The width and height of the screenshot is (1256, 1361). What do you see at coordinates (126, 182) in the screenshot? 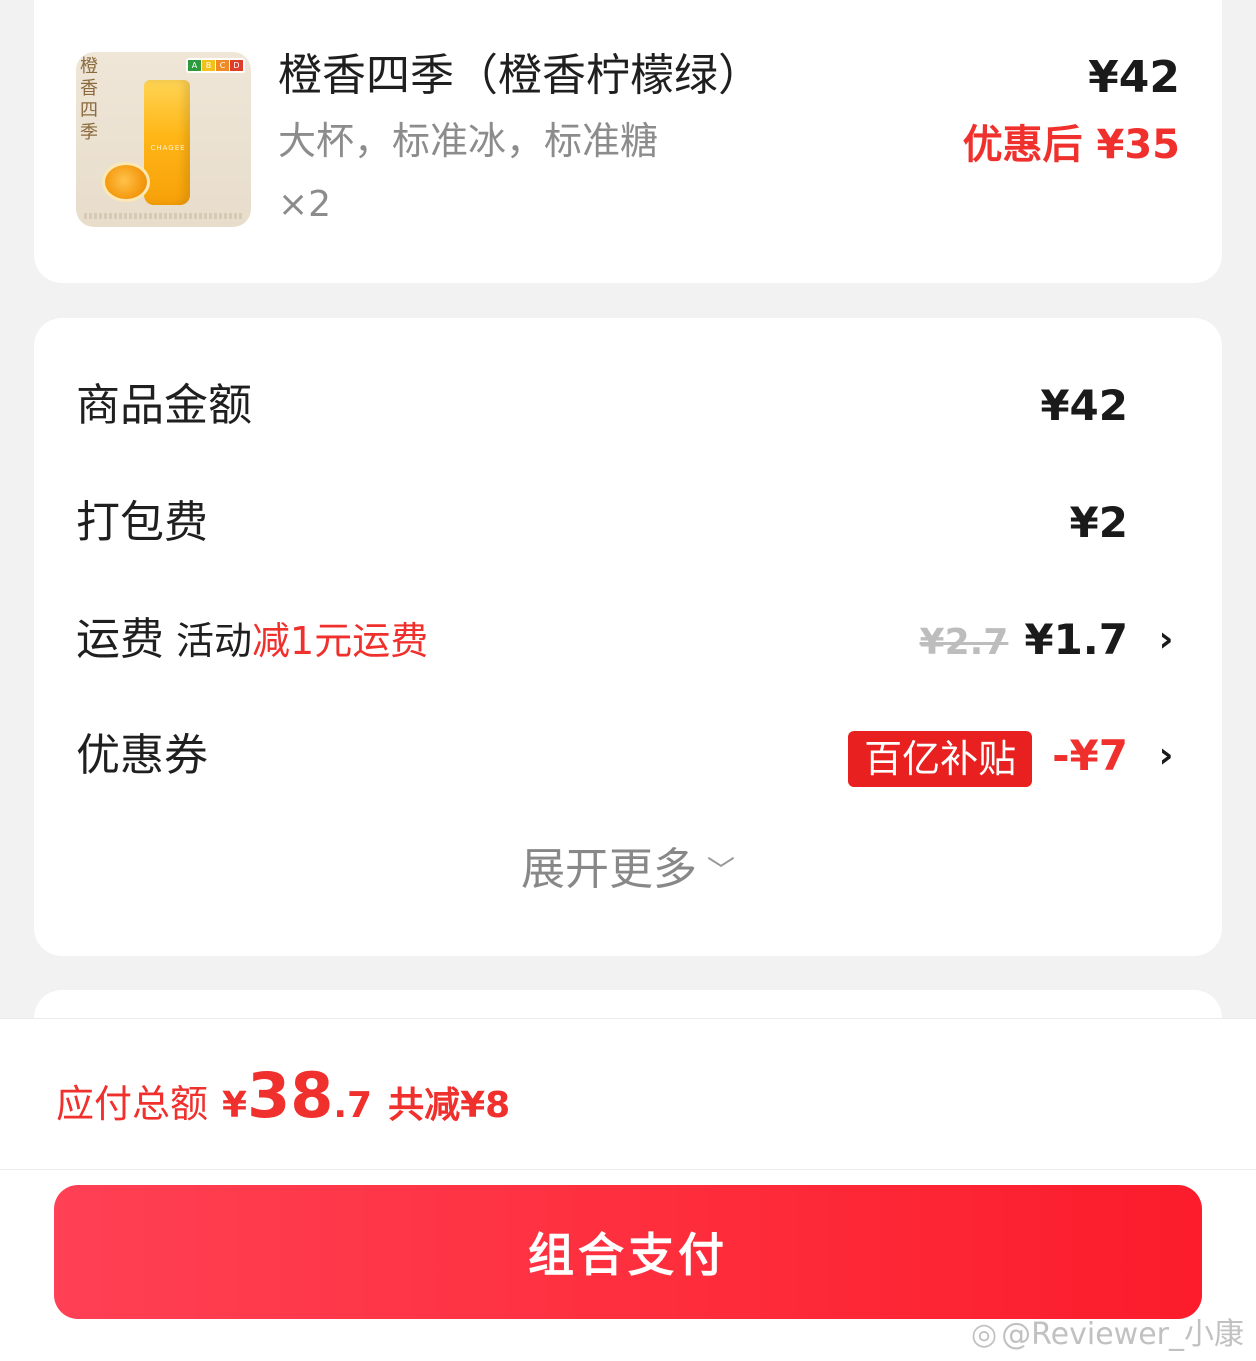
I see `orange-illustration` at bounding box center [126, 182].